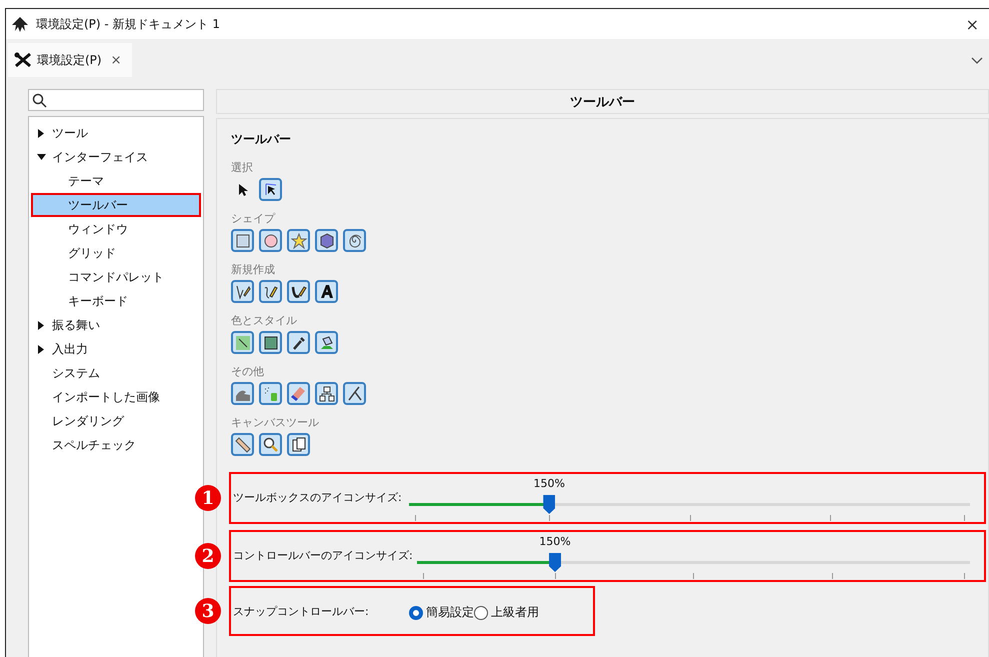  What do you see at coordinates (602, 101) in the screenshot?
I see `panel-header: ツールバー` at bounding box center [602, 101].